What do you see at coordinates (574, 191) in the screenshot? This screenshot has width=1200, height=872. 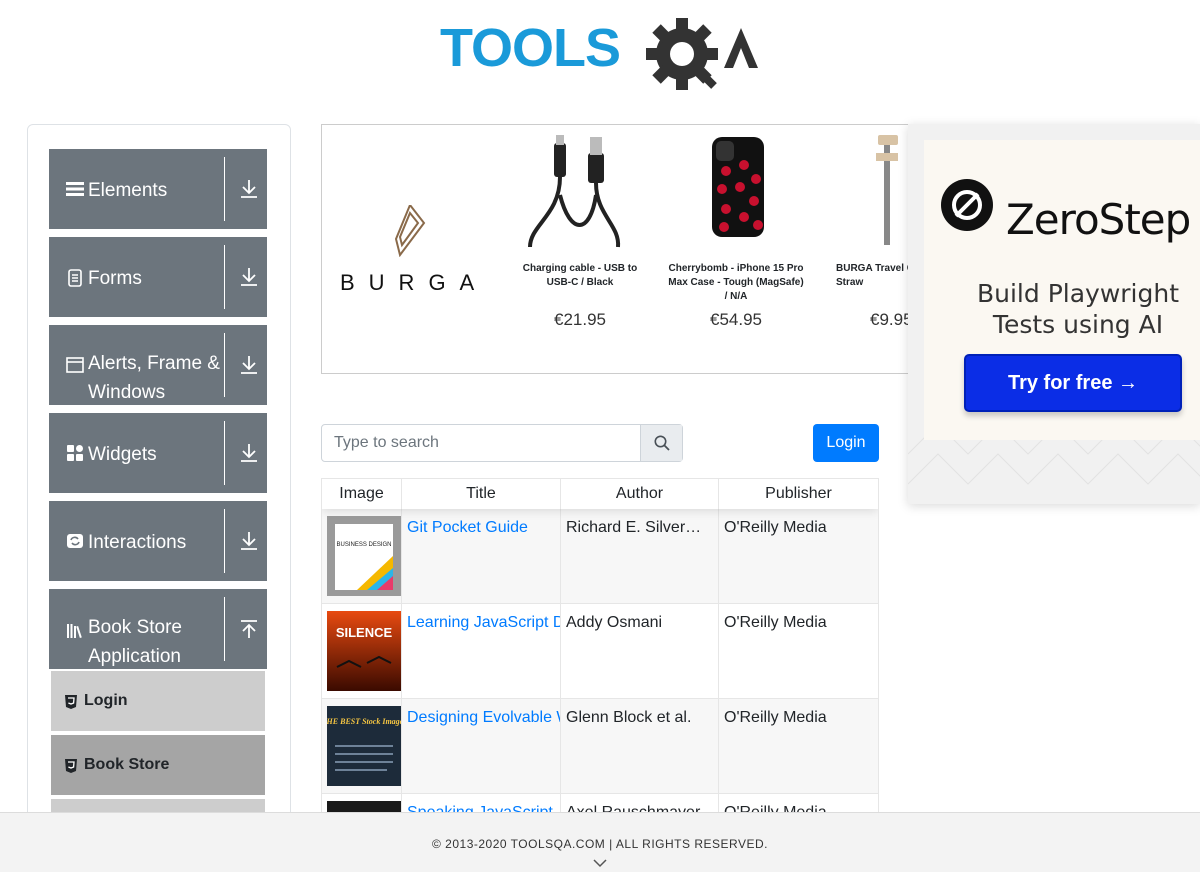 I see `usb-cable-image` at bounding box center [574, 191].